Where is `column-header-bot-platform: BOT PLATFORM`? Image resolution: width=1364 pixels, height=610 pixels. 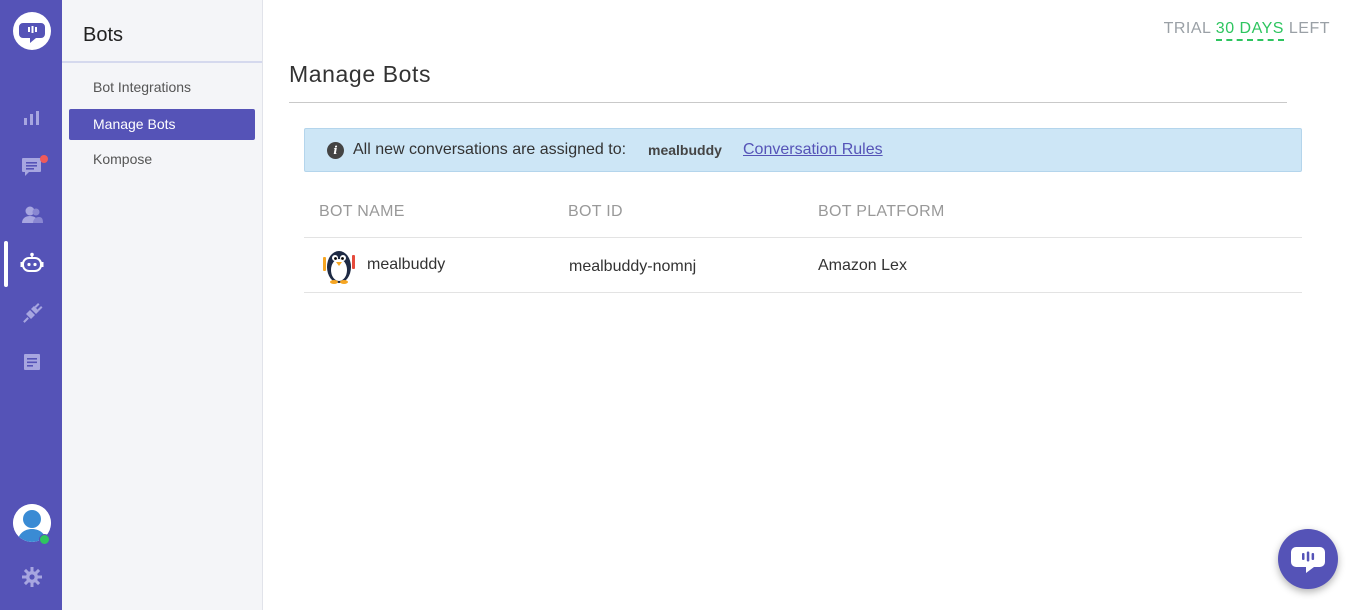 column-header-bot-platform: BOT PLATFORM is located at coordinates (881, 211).